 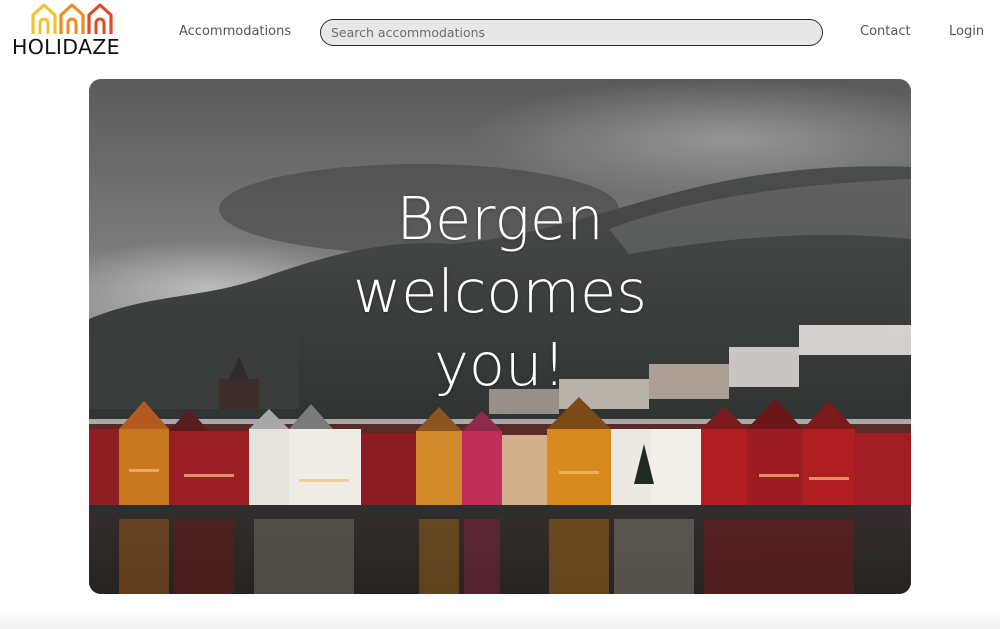 What do you see at coordinates (500, 291) in the screenshot?
I see `hero-title: Bergen welcomes you!` at bounding box center [500, 291].